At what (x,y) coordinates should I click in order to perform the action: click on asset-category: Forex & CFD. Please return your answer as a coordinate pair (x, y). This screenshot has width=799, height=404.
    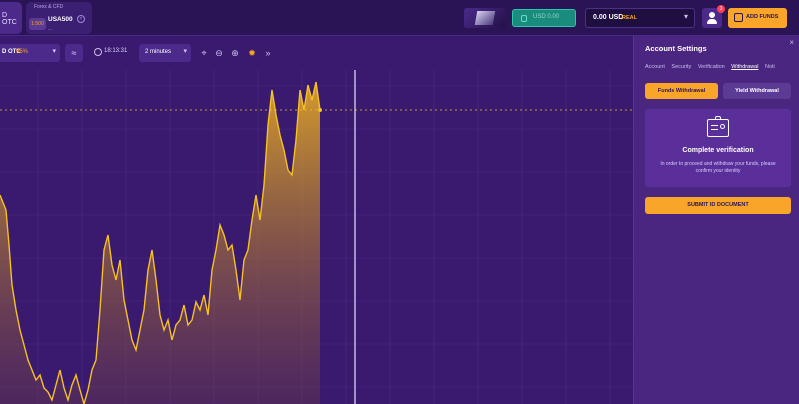
    Looking at the image, I should click on (49, 7).